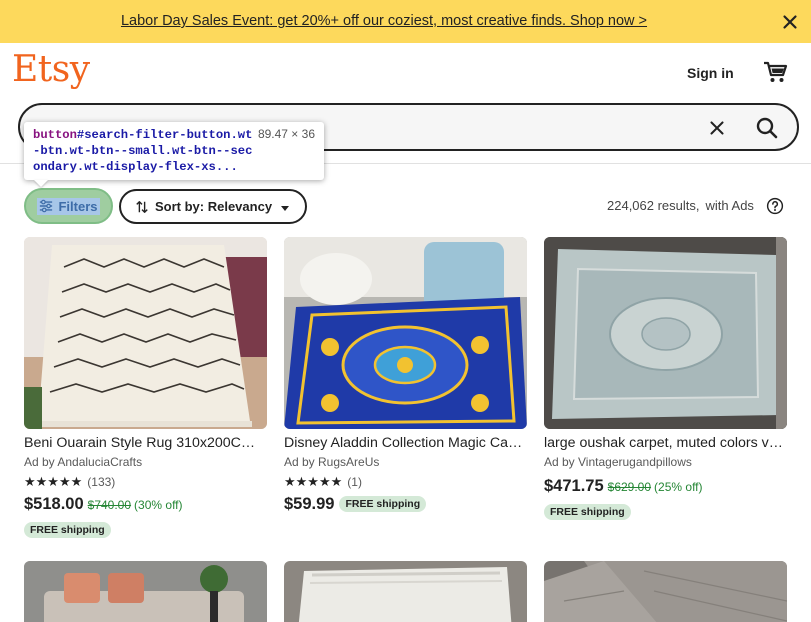 This screenshot has height=622, width=811. I want to click on results-summary: 224,062 results, with Ads, so click(680, 205).